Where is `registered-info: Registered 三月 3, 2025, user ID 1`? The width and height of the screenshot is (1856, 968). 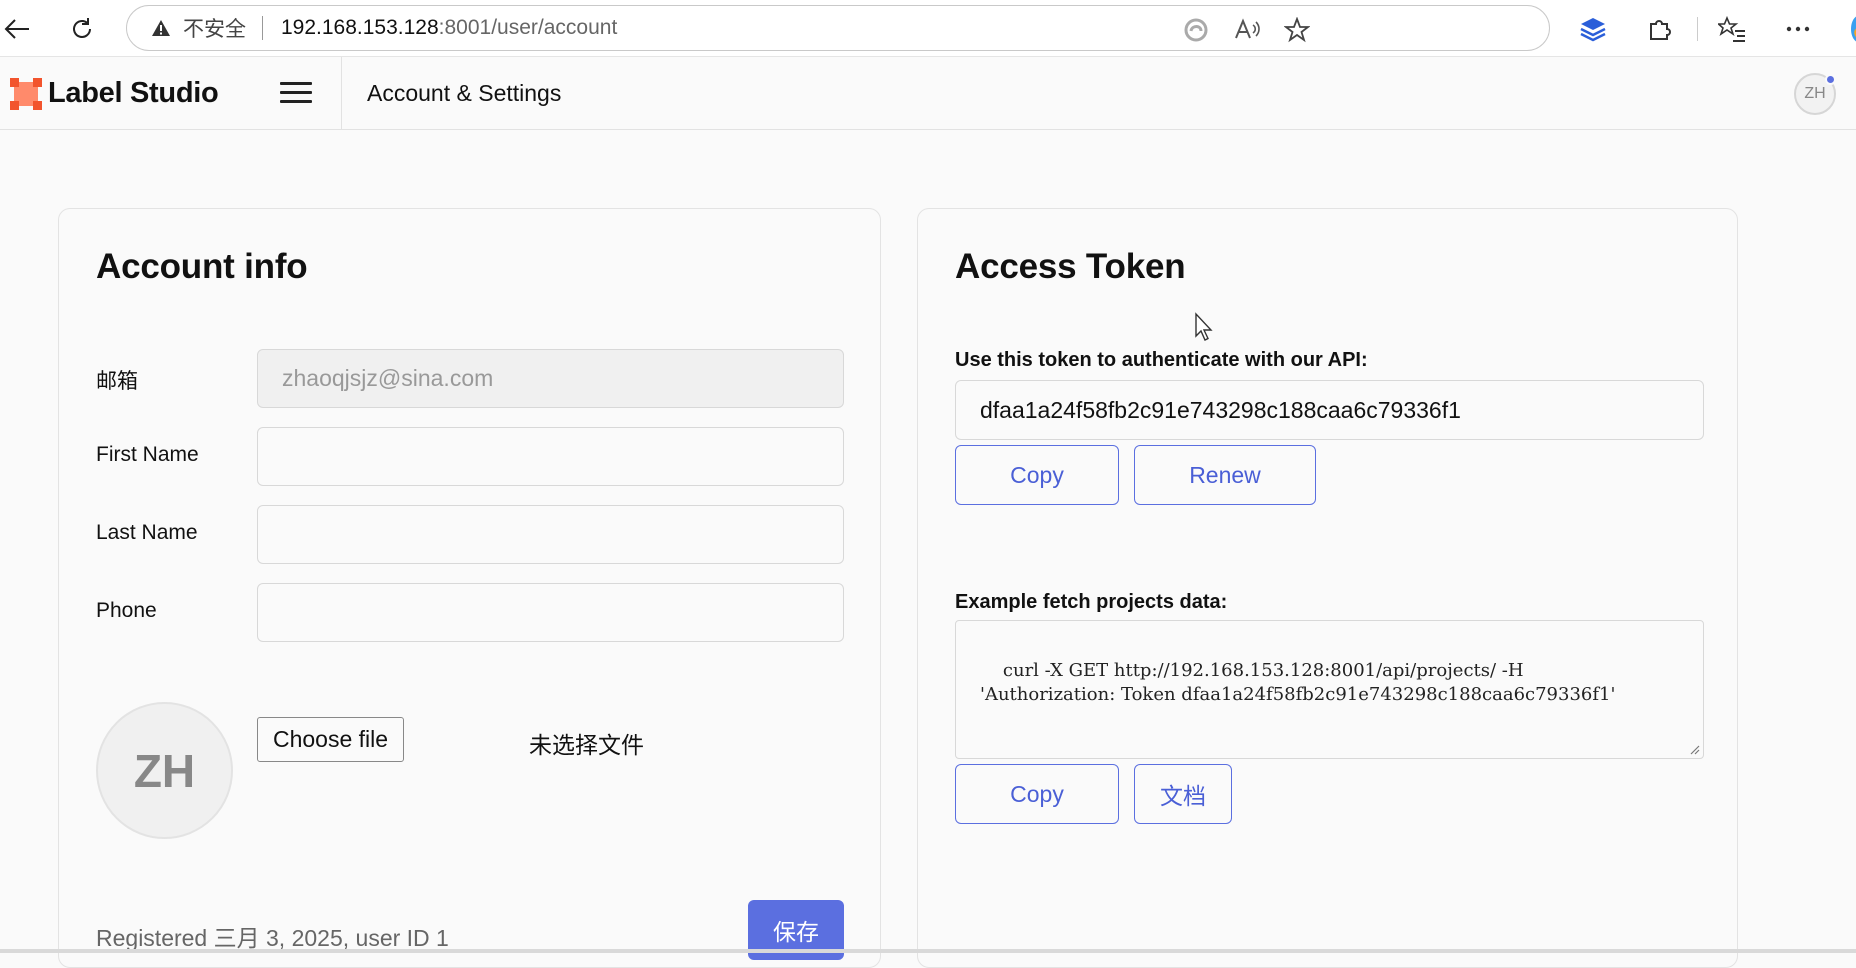
registered-info: Registered 三月 3, 2025, user ID 1 is located at coordinates (272, 936).